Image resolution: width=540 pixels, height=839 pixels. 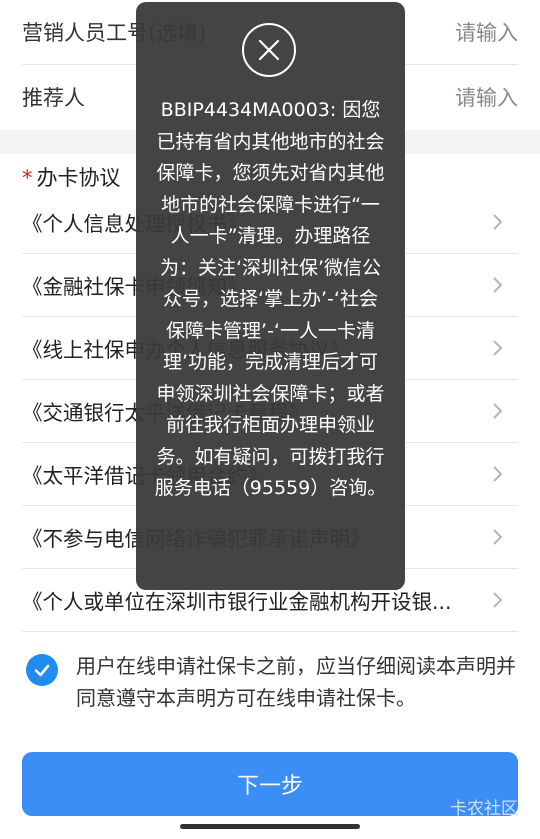 I want to click on close-cross-glyph, so click(x=269, y=50).